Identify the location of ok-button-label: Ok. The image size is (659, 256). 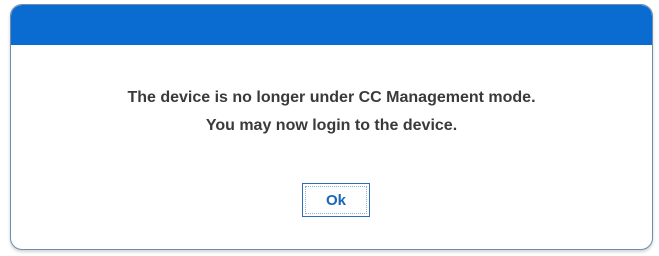
(336, 200).